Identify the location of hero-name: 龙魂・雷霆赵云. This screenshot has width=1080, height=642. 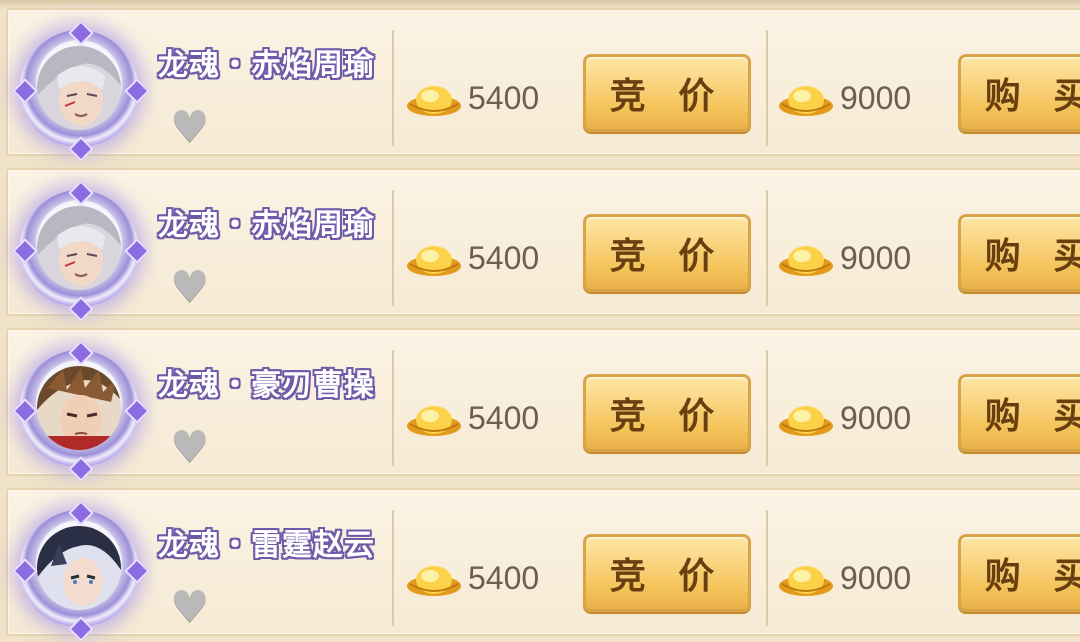
(266, 545).